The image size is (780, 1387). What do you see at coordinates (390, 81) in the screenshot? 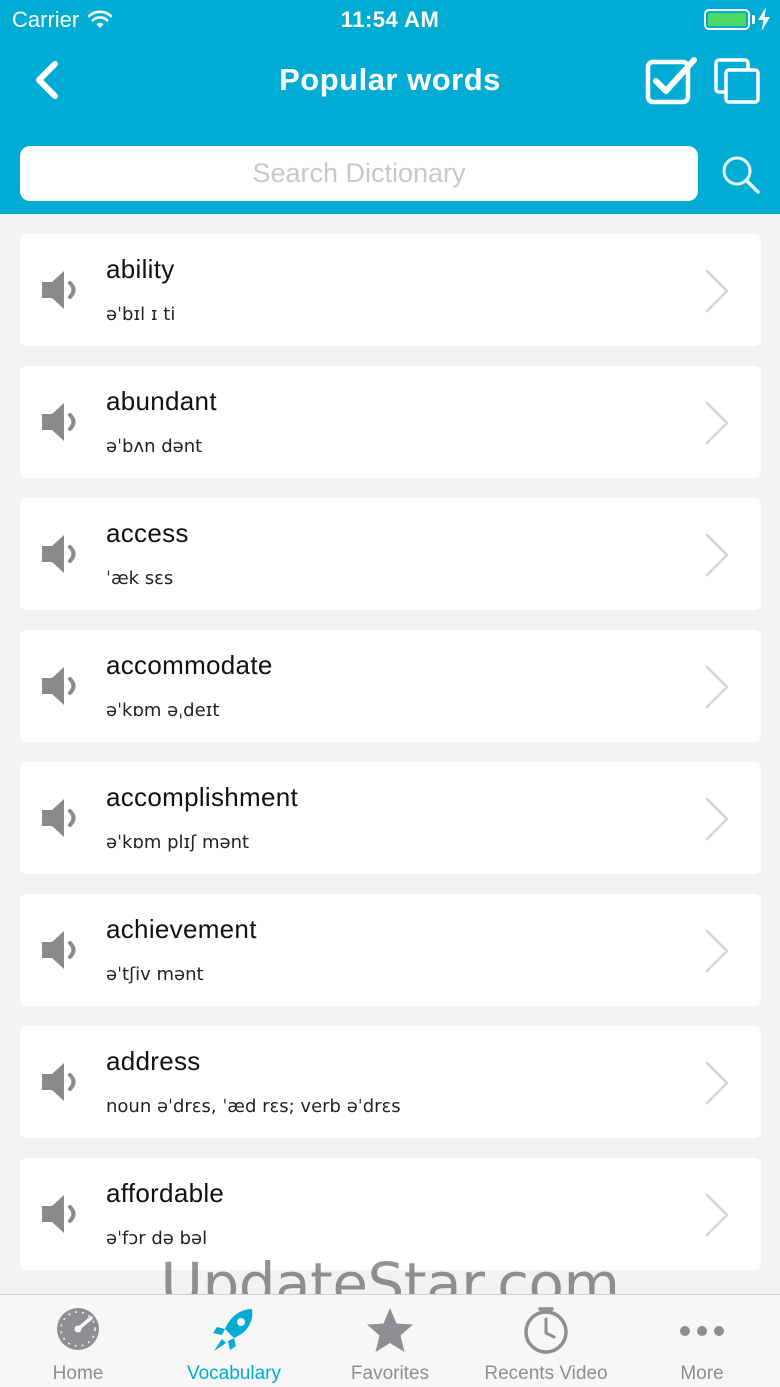
I see `nav-bar: Popular words` at bounding box center [390, 81].